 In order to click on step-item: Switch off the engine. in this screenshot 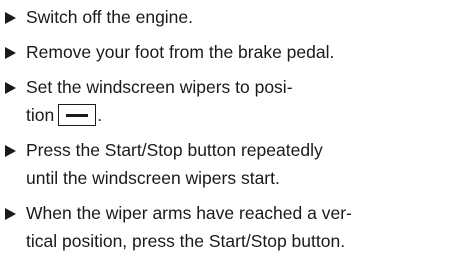, I will do `click(236, 17)`.